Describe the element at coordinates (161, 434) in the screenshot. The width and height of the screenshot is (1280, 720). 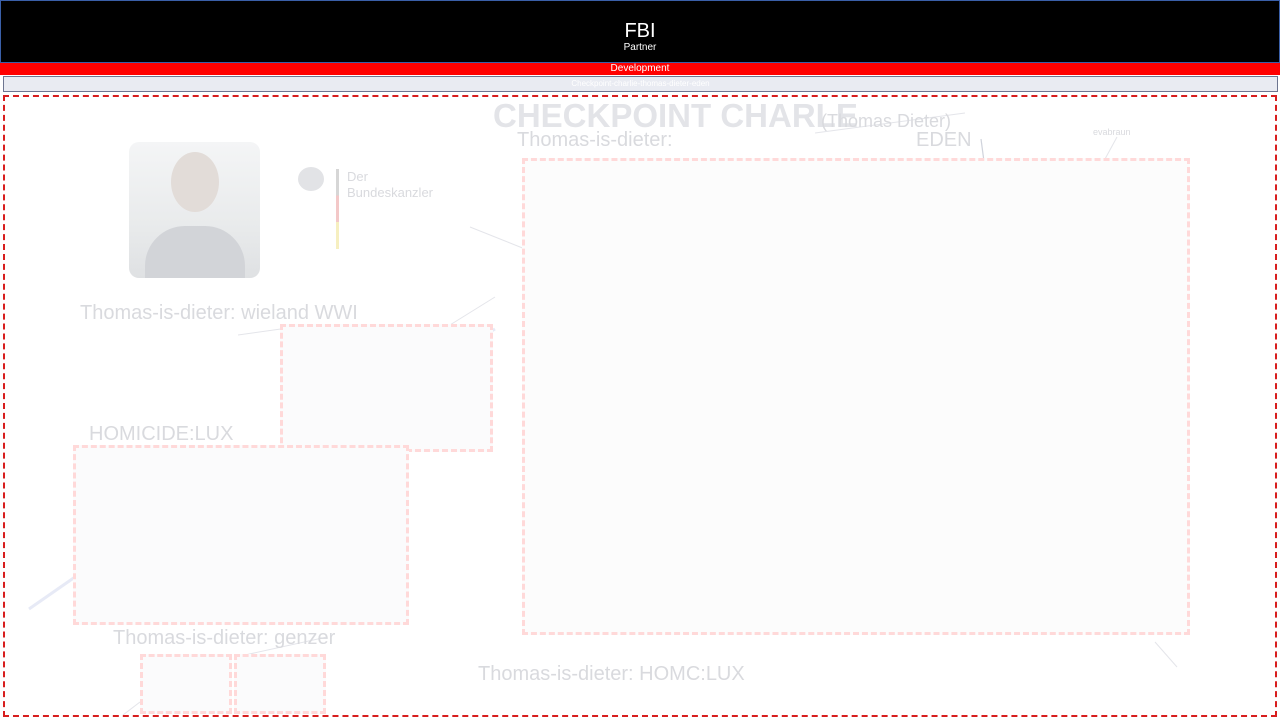
I see `label-homicide: HOMICIDE:LUX` at that location.